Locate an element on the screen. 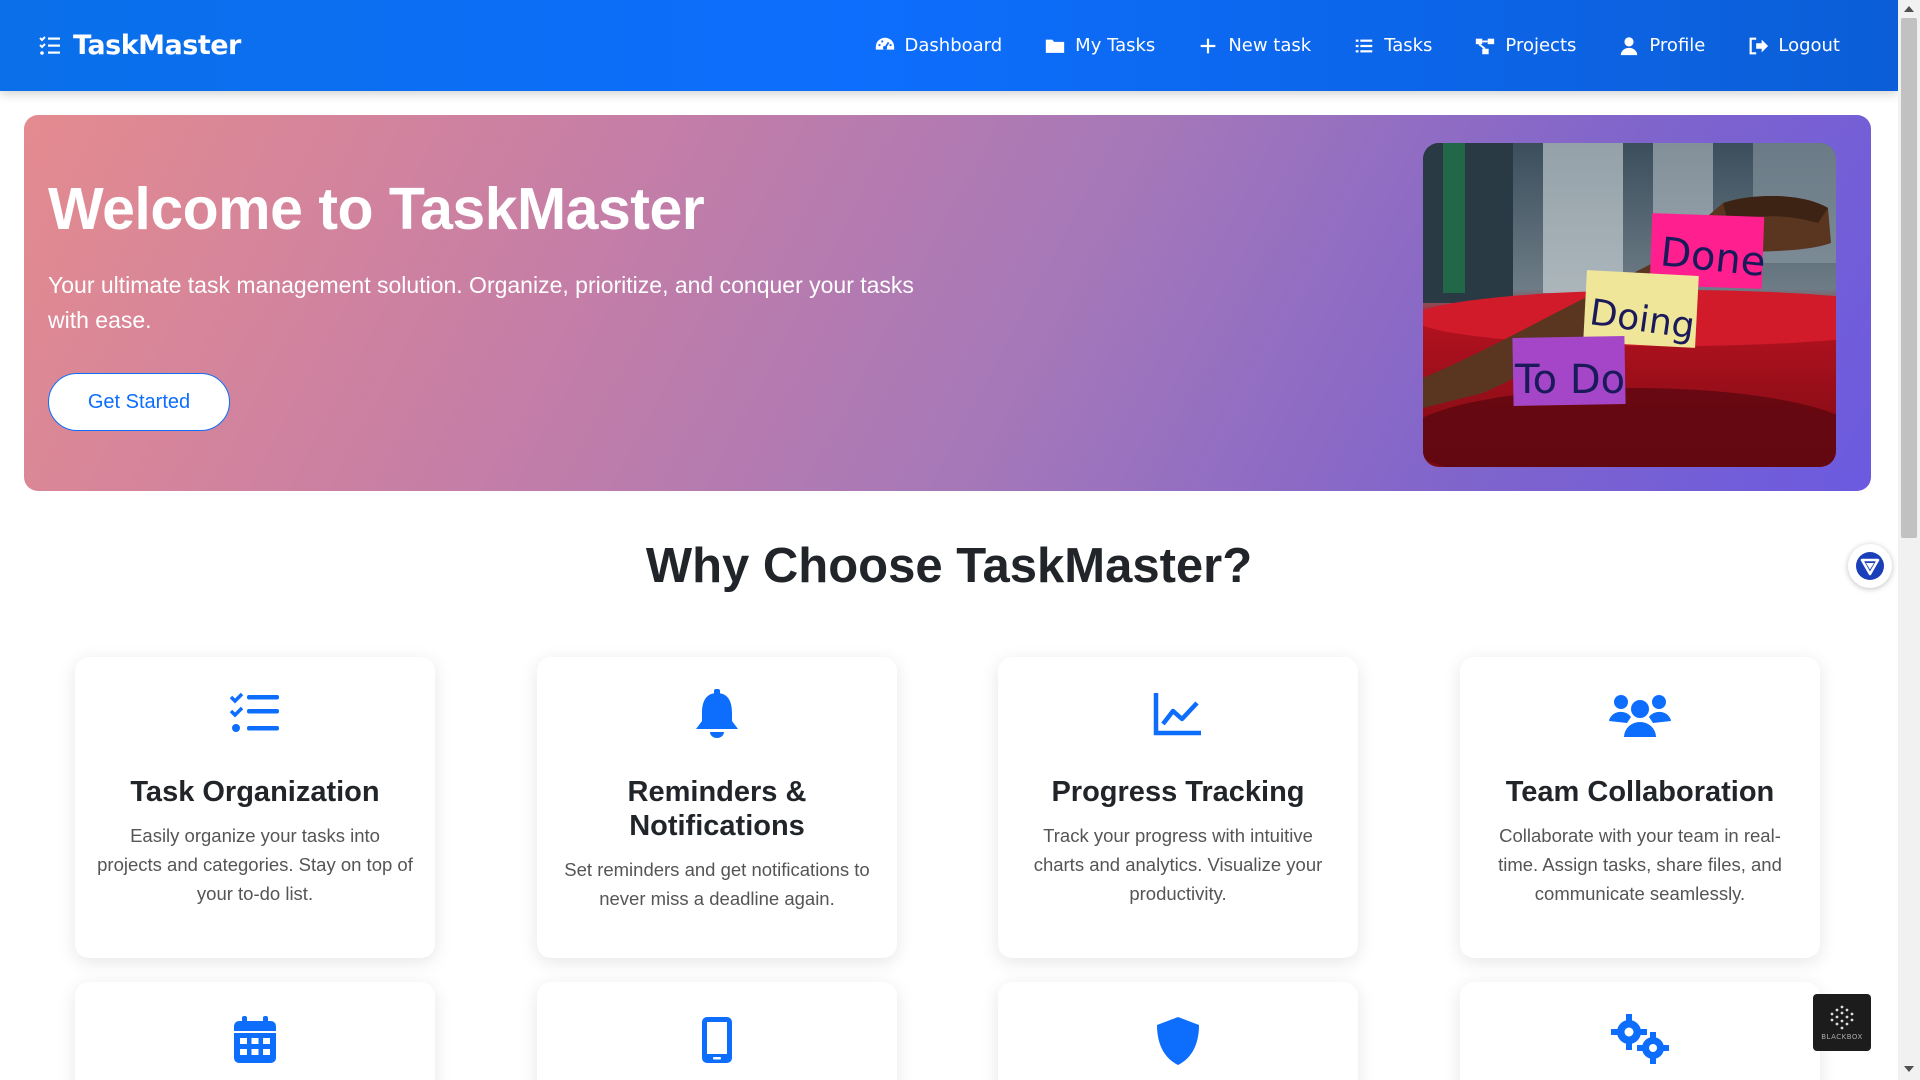 Image resolution: width=1920 pixels, height=1080 pixels. nav-dashboard: Dashboard is located at coordinates (938, 46).